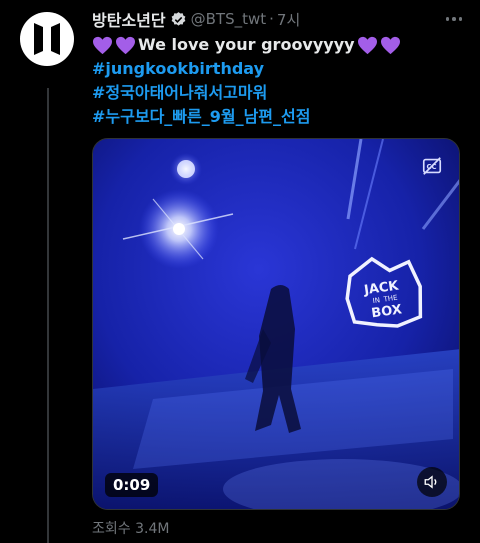  I want to click on author-name: 방탄소년단, so click(129, 19).